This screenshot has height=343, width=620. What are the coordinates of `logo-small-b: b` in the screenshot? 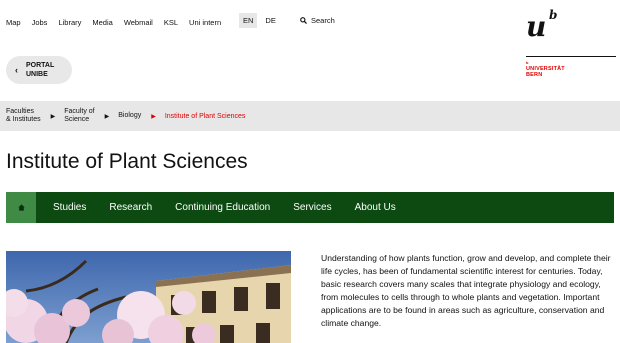 It's located at (527, 62).